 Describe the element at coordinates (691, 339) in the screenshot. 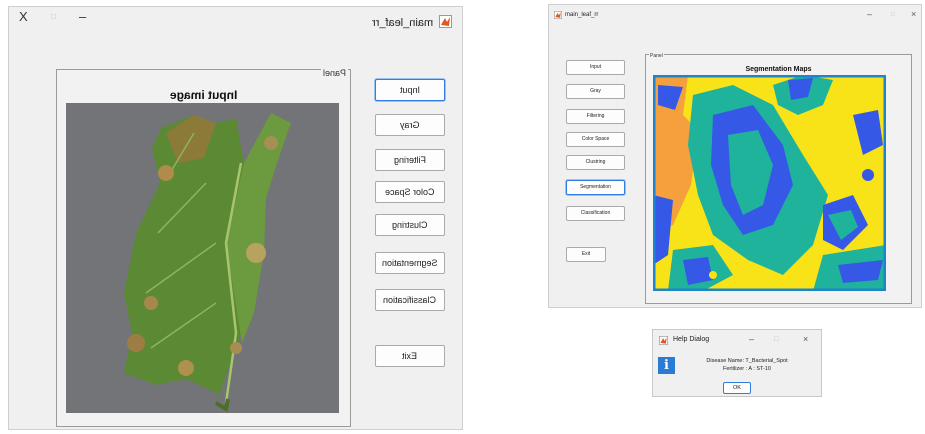

I see `dialog-title: Help Dialog` at that location.